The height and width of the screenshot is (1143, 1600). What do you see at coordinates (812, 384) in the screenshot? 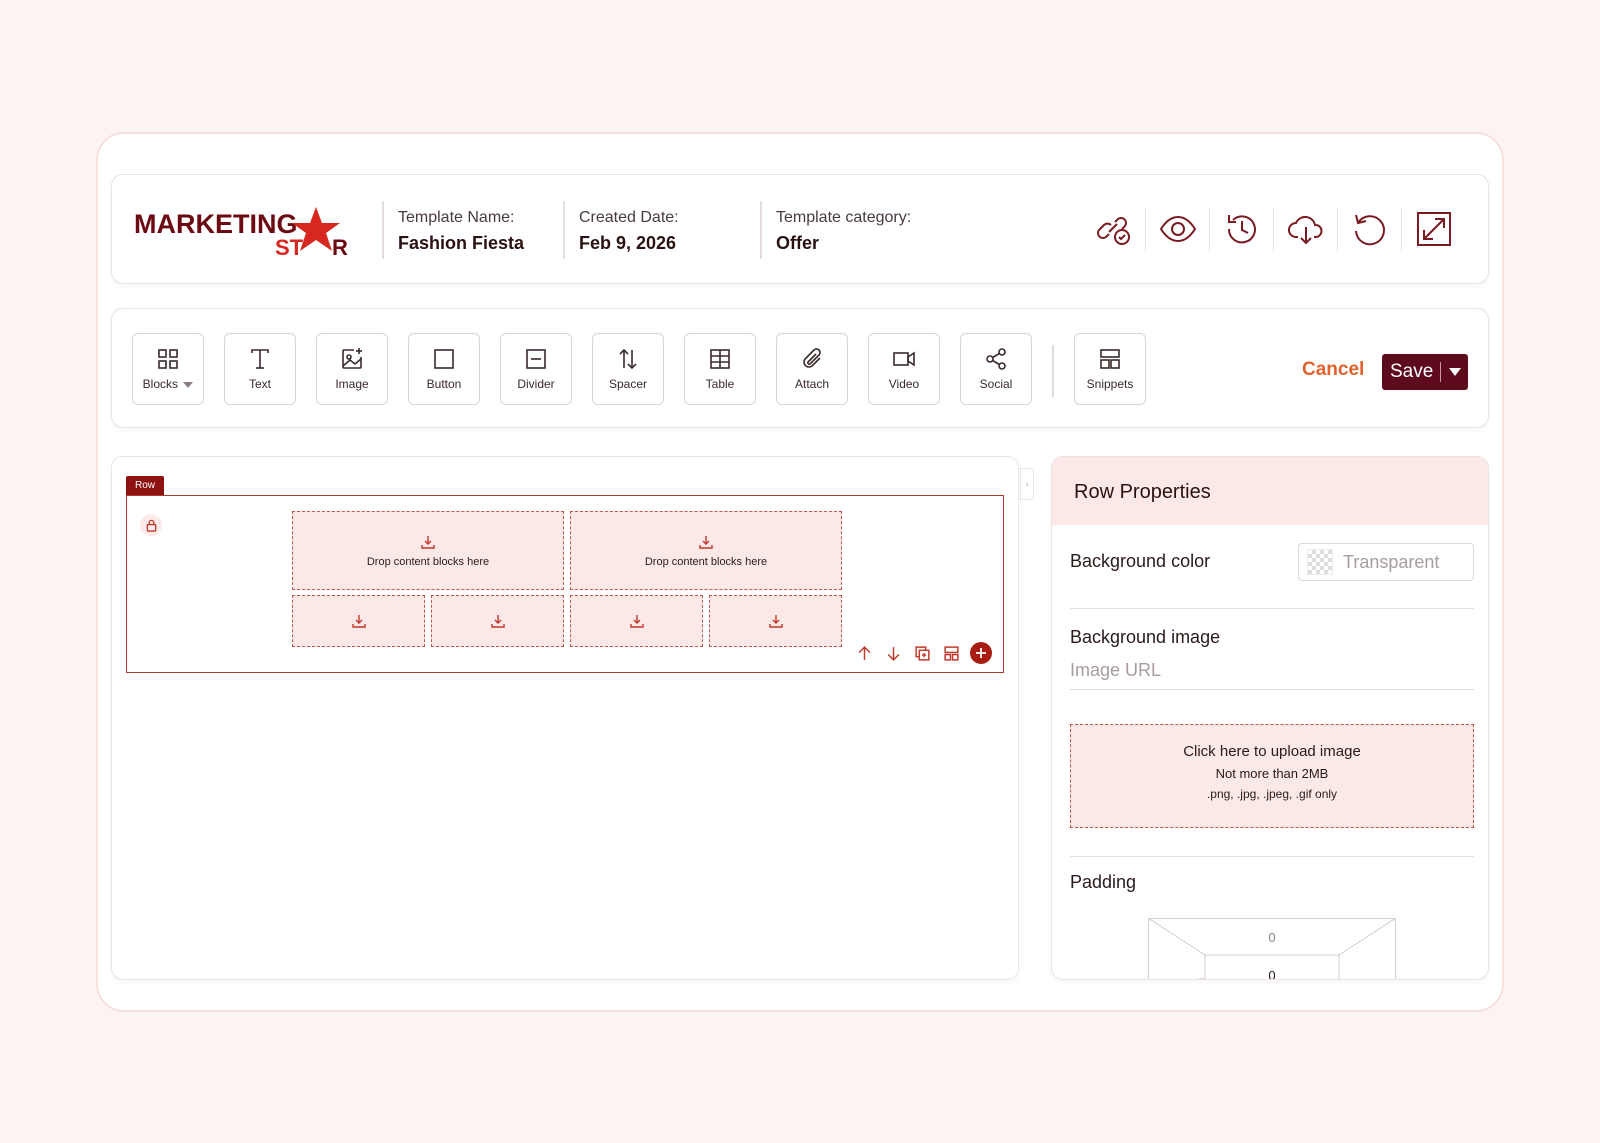
I see `tool-attach-label: Attach` at bounding box center [812, 384].